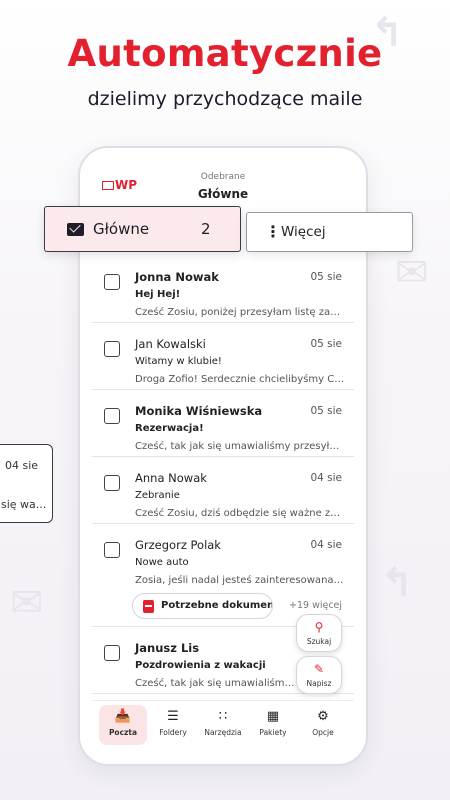 Image resolution: width=450 pixels, height=800 pixels. I want to click on search-label: Szukaj, so click(319, 641).